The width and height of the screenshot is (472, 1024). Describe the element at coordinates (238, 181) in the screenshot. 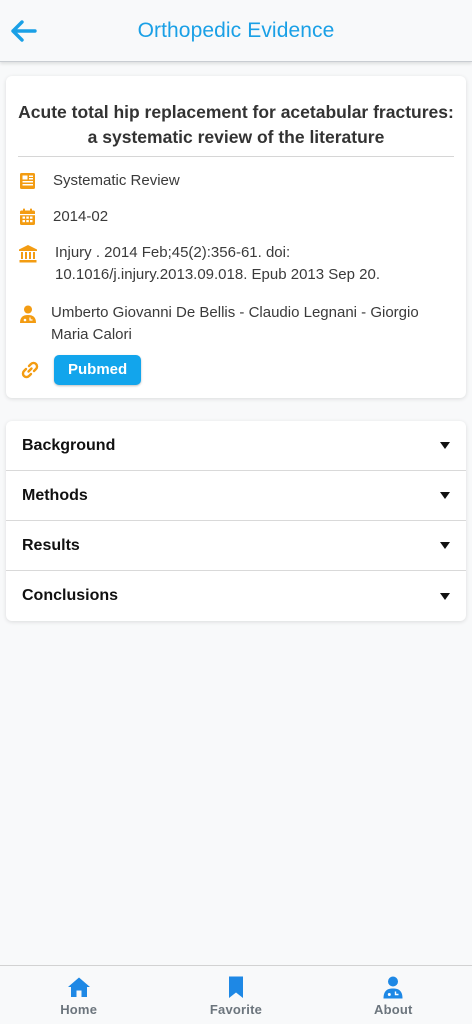

I see `article-type-row: Systematic Review` at that location.